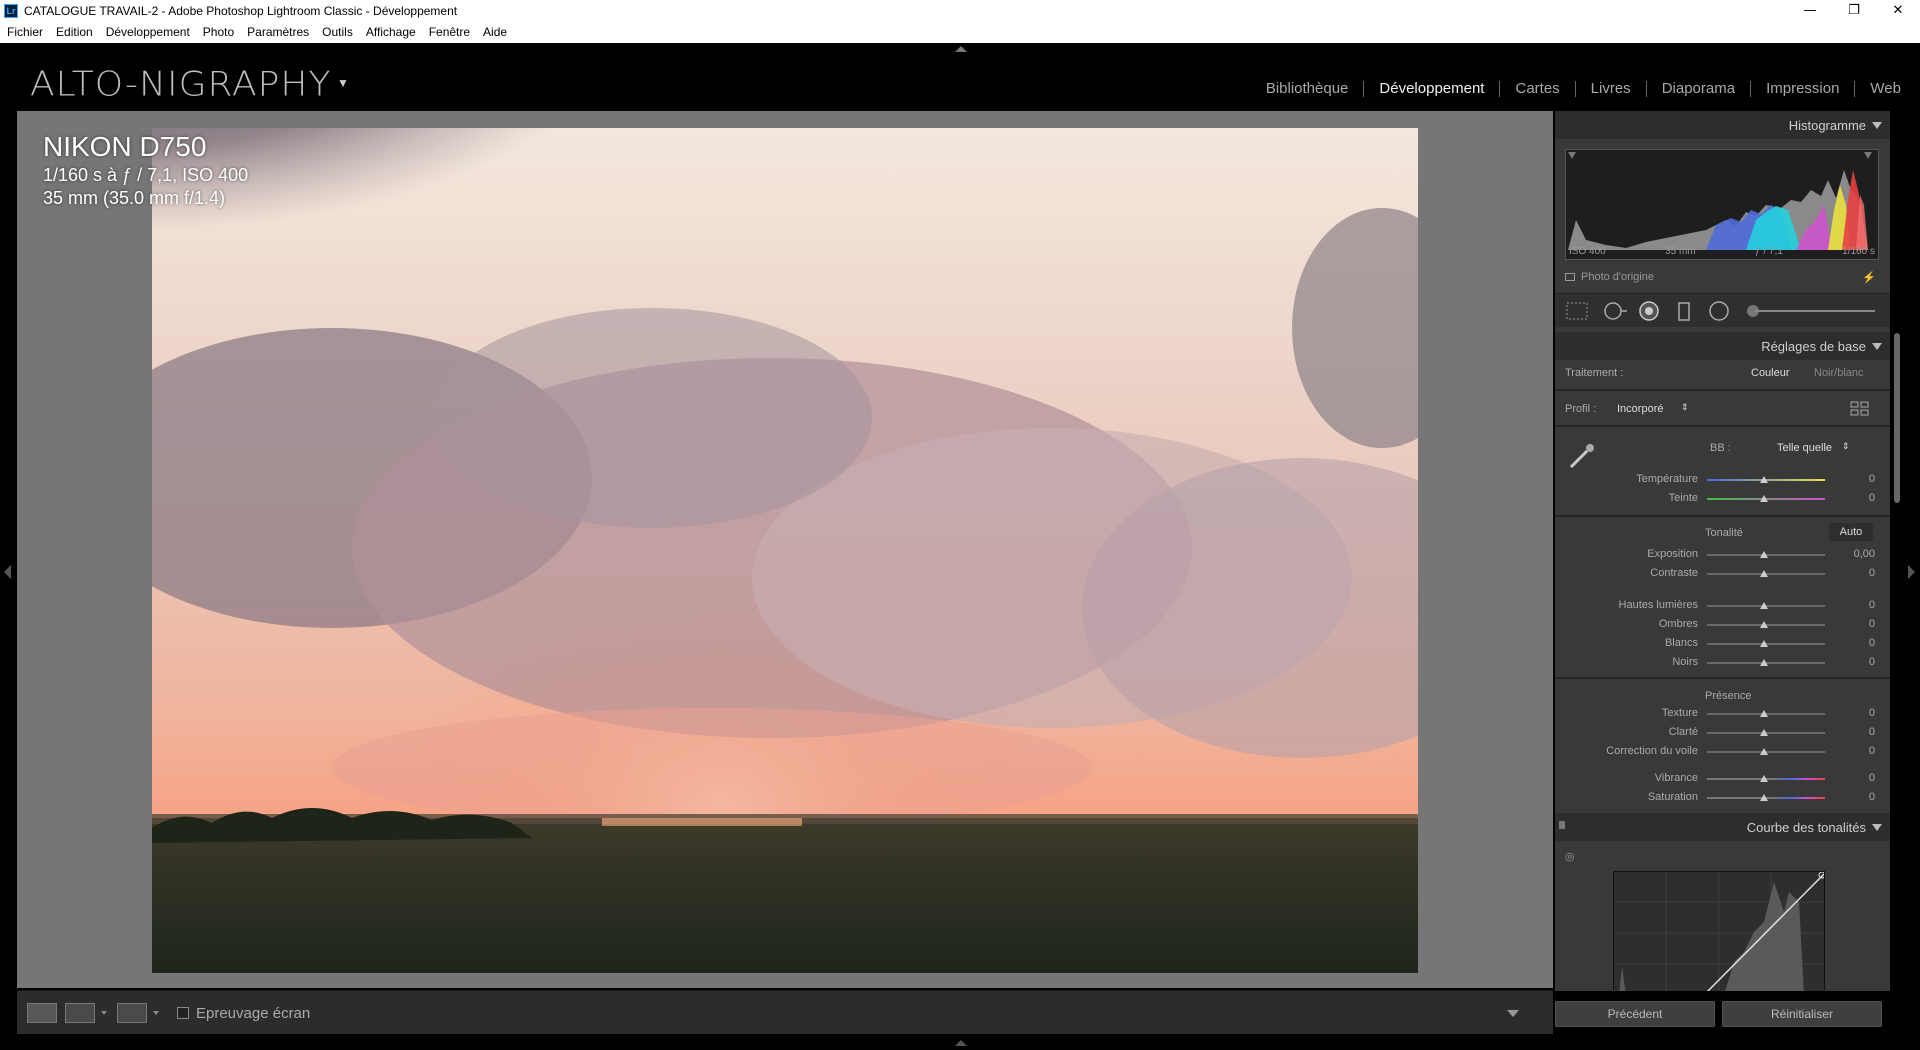 The height and width of the screenshot is (1050, 1920). I want to click on saturation-slider: Saturation 0, so click(1722, 798).